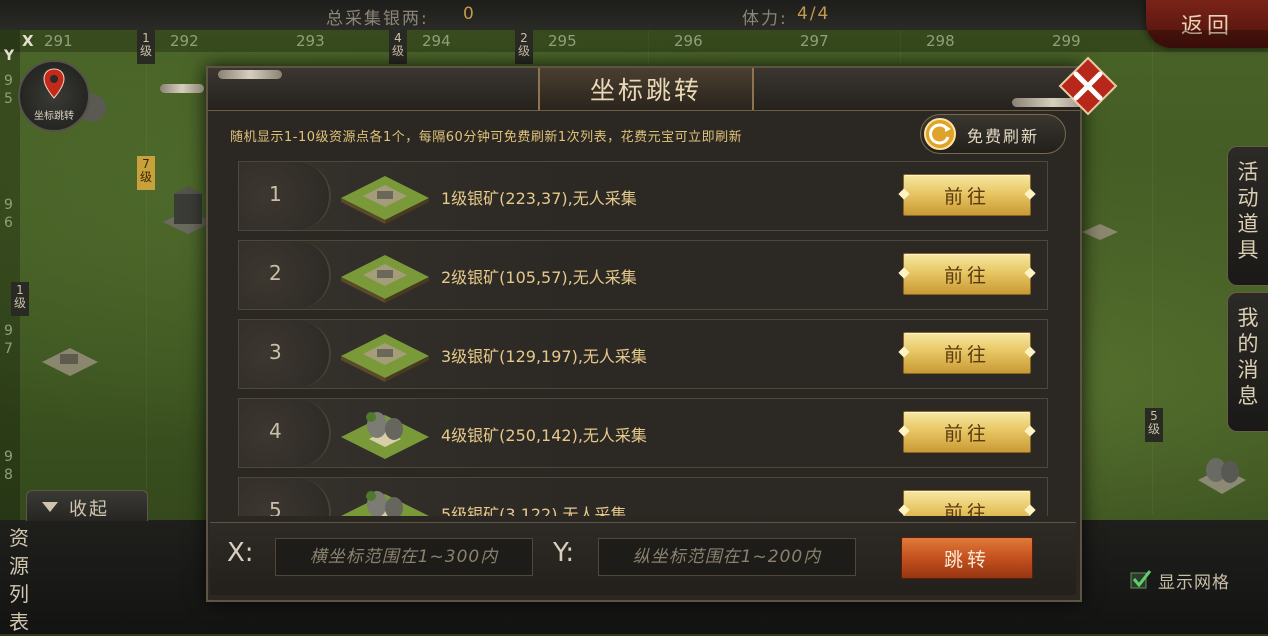  I want to click on y-input-label: Y:, so click(564, 553).